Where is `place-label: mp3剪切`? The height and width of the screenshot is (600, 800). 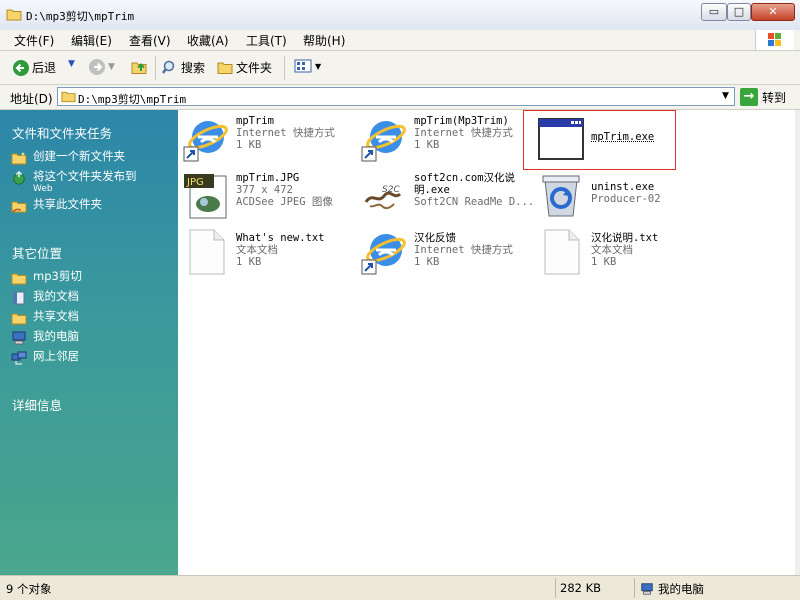 place-label: mp3剪切 is located at coordinates (57, 276).